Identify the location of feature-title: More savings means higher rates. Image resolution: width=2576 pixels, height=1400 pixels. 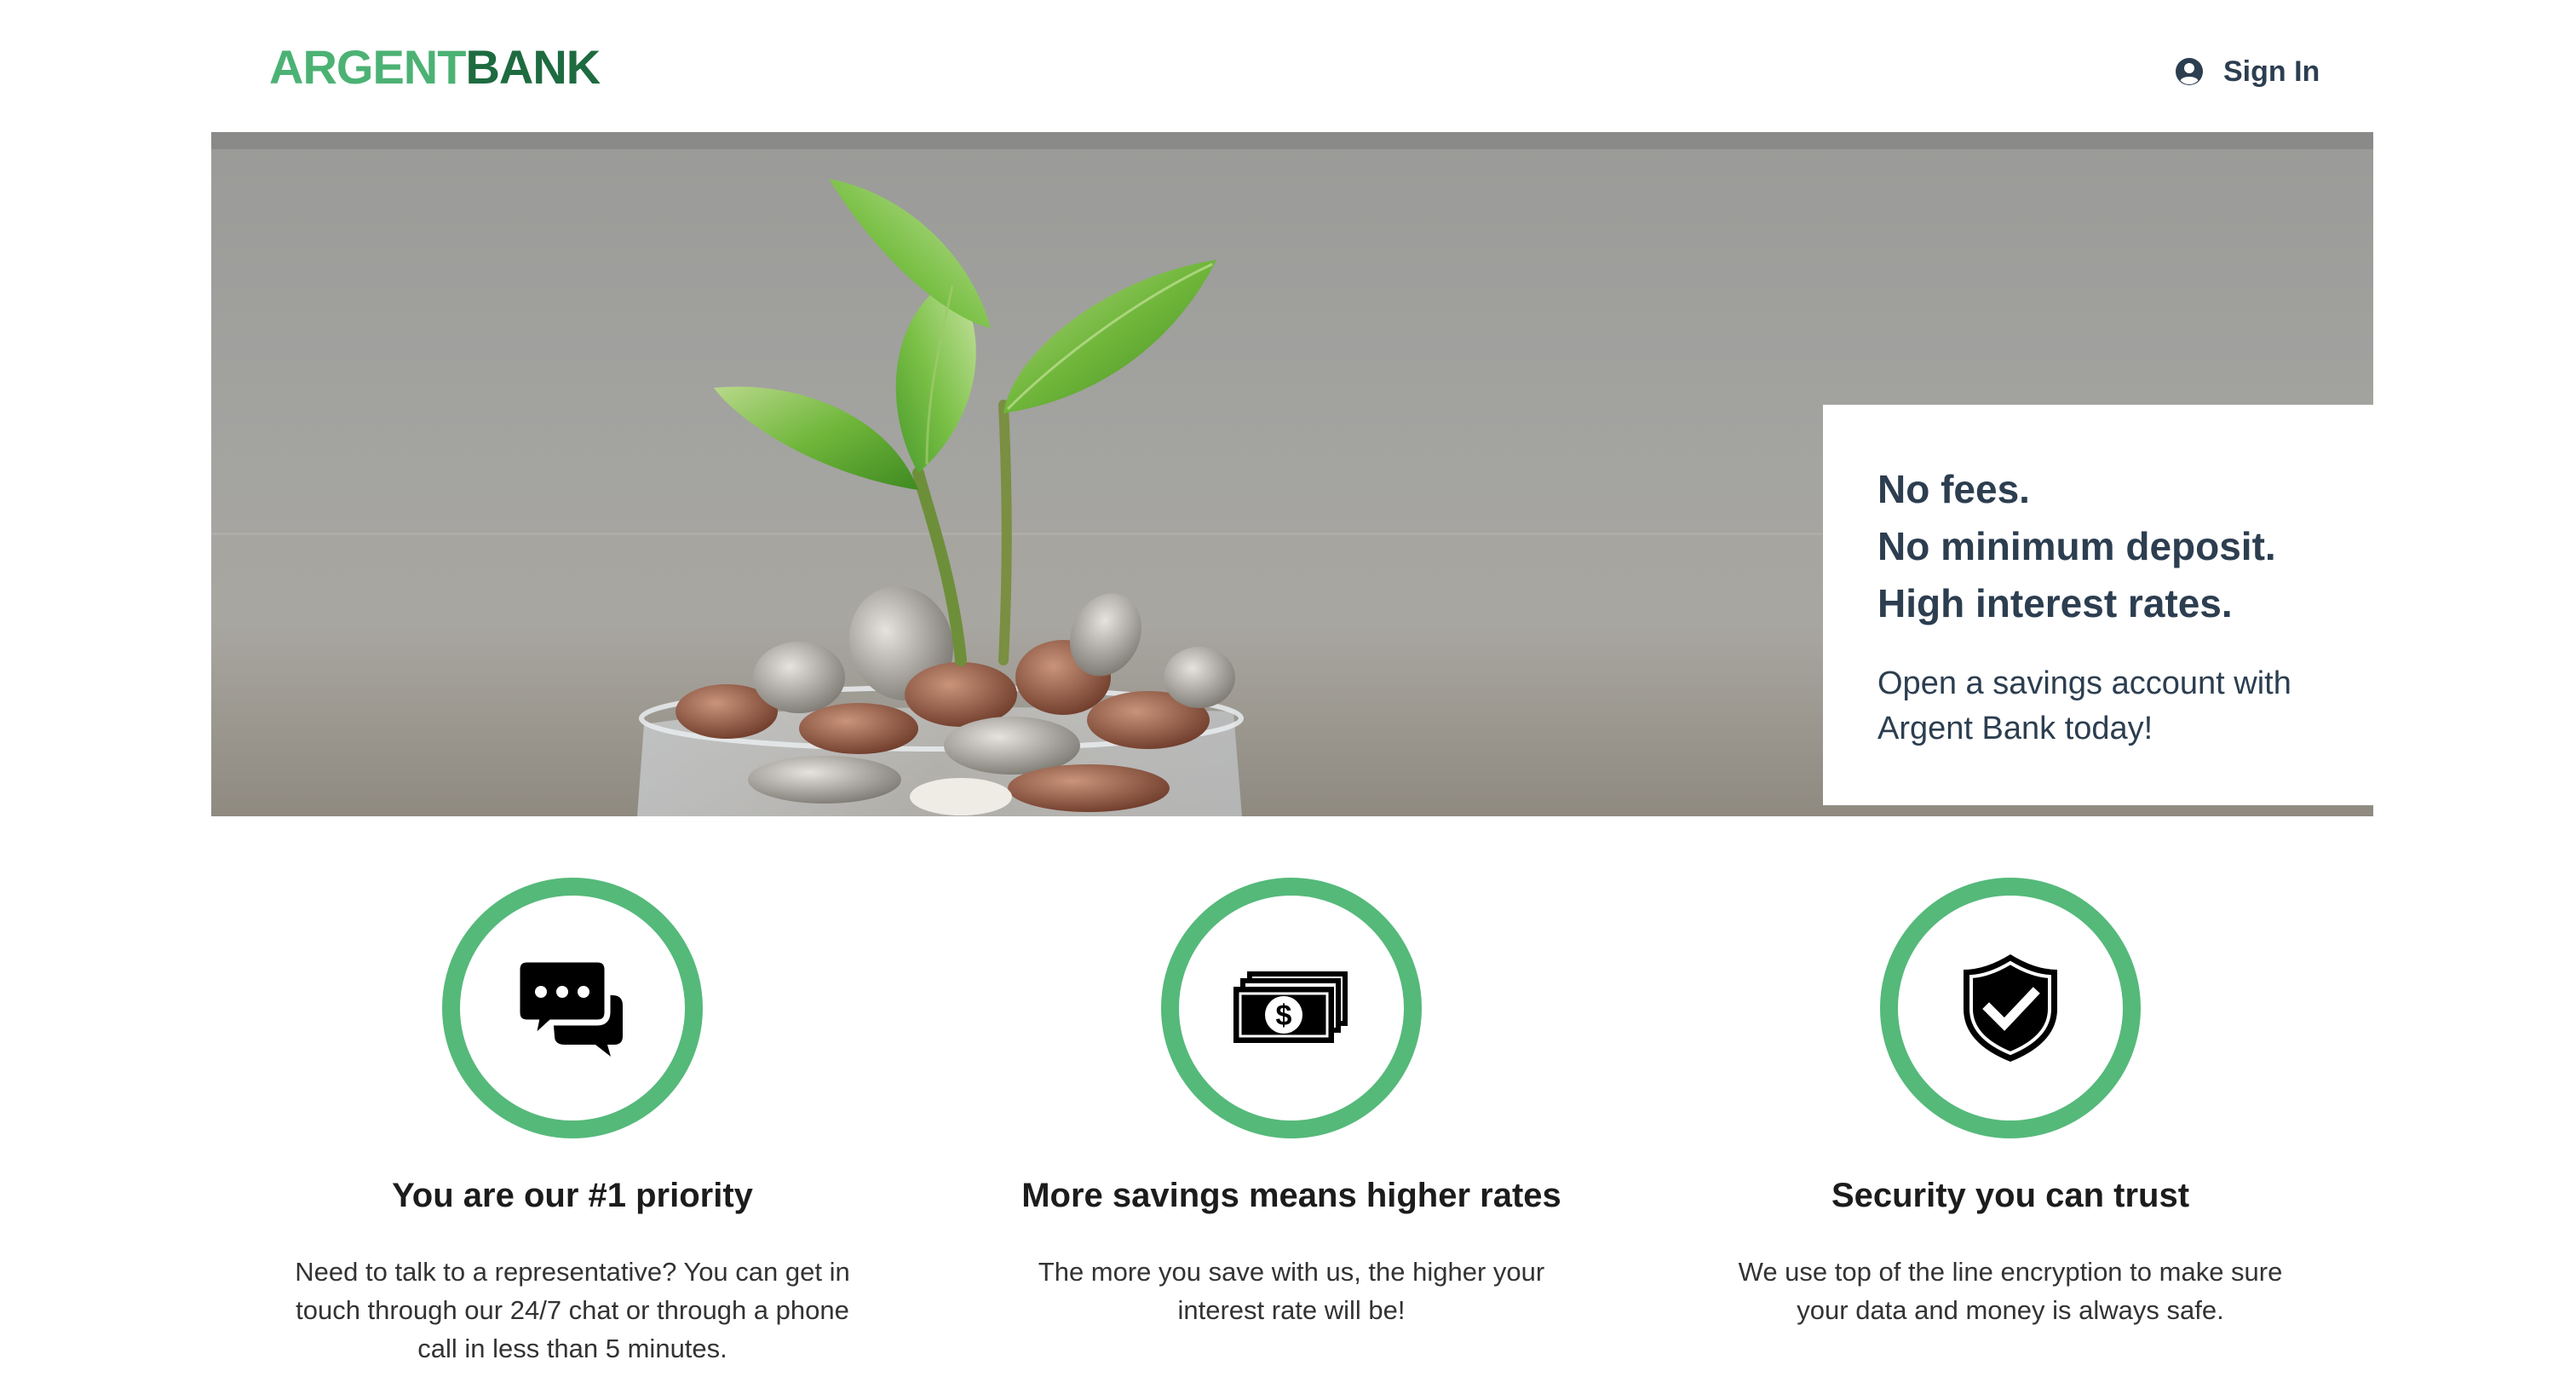
(1291, 1195).